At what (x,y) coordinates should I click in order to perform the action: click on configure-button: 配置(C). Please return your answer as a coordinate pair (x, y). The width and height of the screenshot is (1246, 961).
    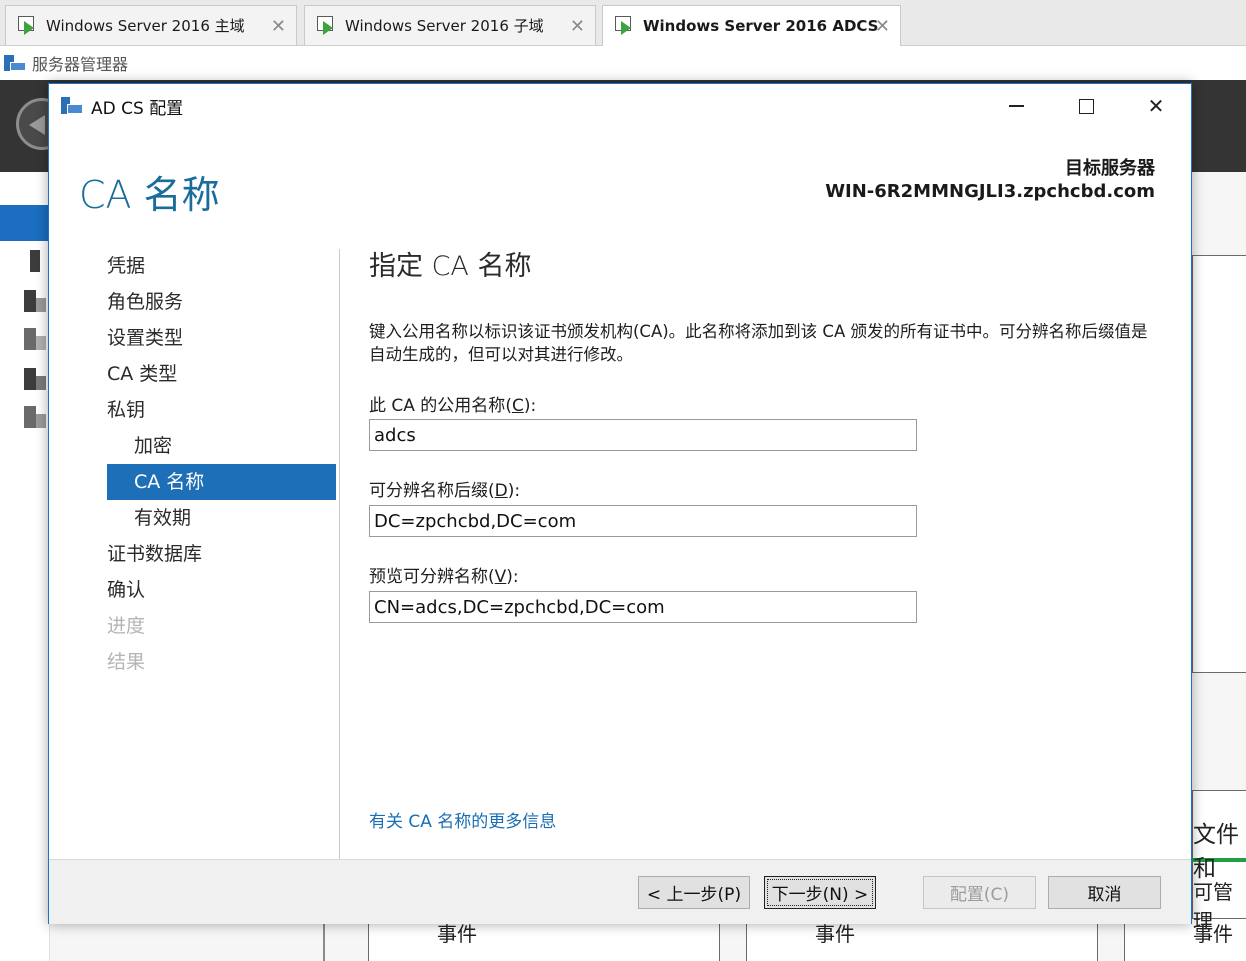
    Looking at the image, I should click on (979, 892).